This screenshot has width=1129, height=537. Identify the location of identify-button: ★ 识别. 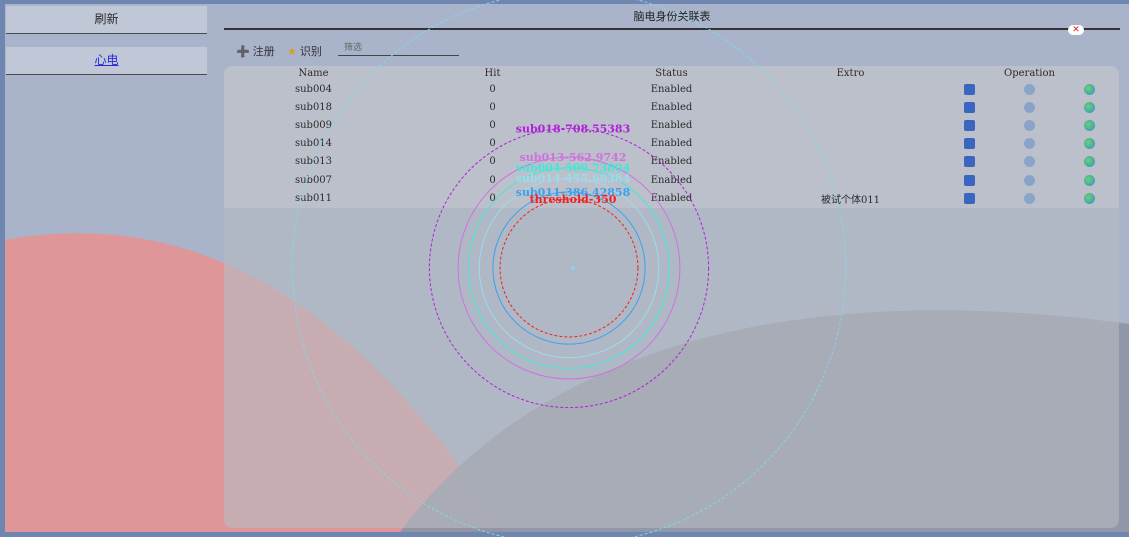
(304, 51).